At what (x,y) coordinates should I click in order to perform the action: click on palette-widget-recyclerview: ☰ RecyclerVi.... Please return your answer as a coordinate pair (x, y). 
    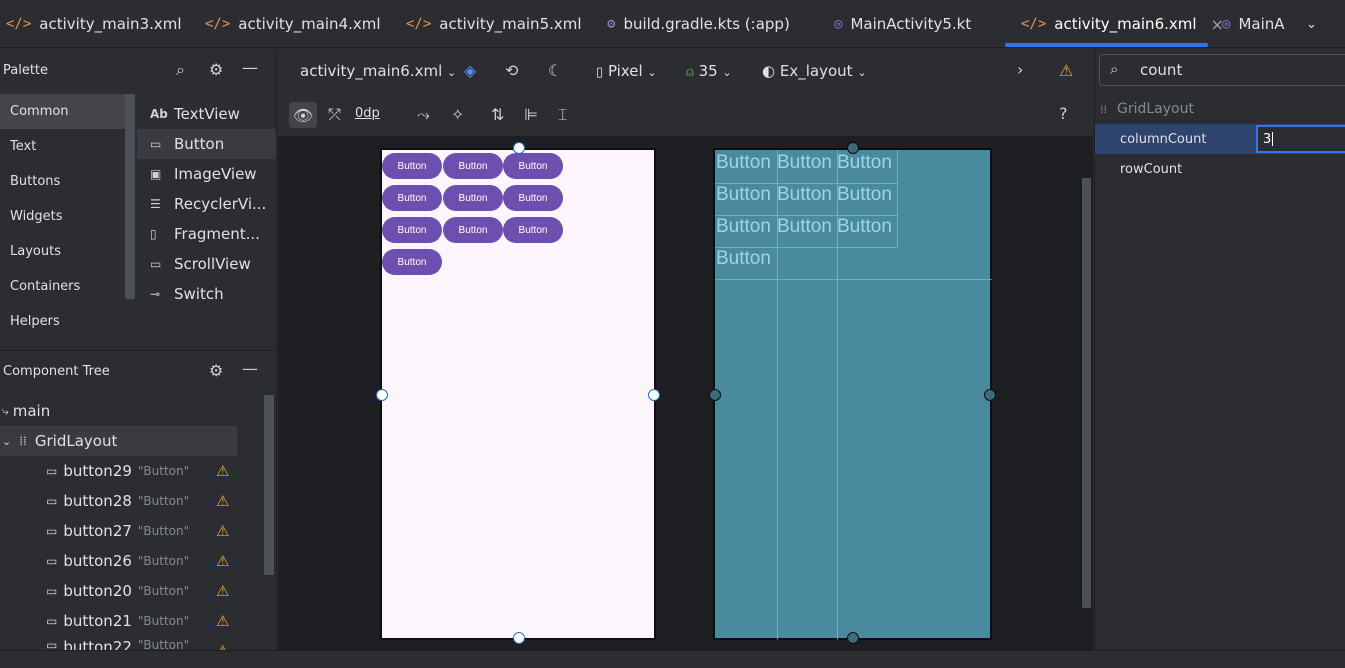
    Looking at the image, I should click on (206, 204).